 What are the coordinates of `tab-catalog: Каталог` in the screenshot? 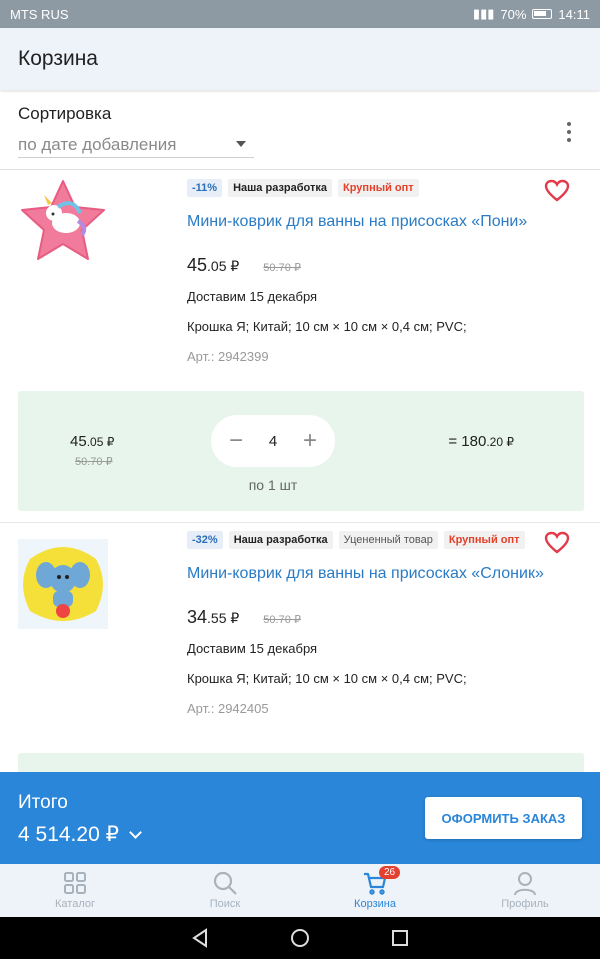 It's located at (75, 890).